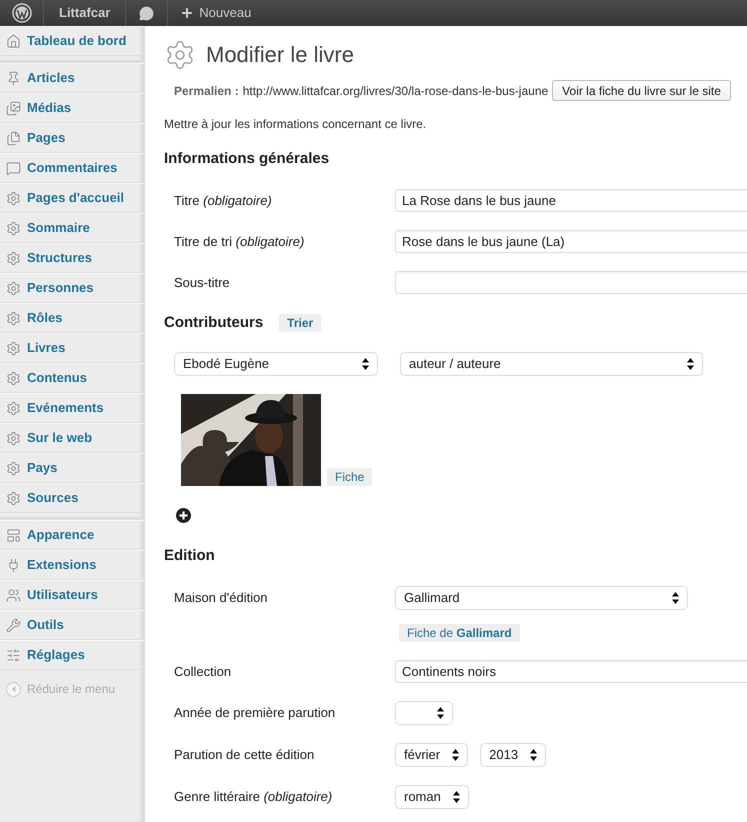 Image resolution: width=747 pixels, height=822 pixels. What do you see at coordinates (13, 655) in the screenshot?
I see `sliders-icon` at bounding box center [13, 655].